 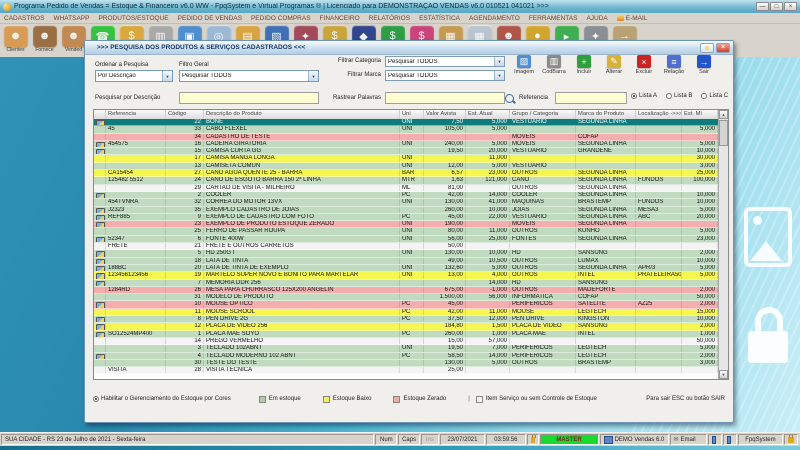 I want to click on filtrar-marca-select: Pesquisar TODOS ▼, so click(x=445, y=75).